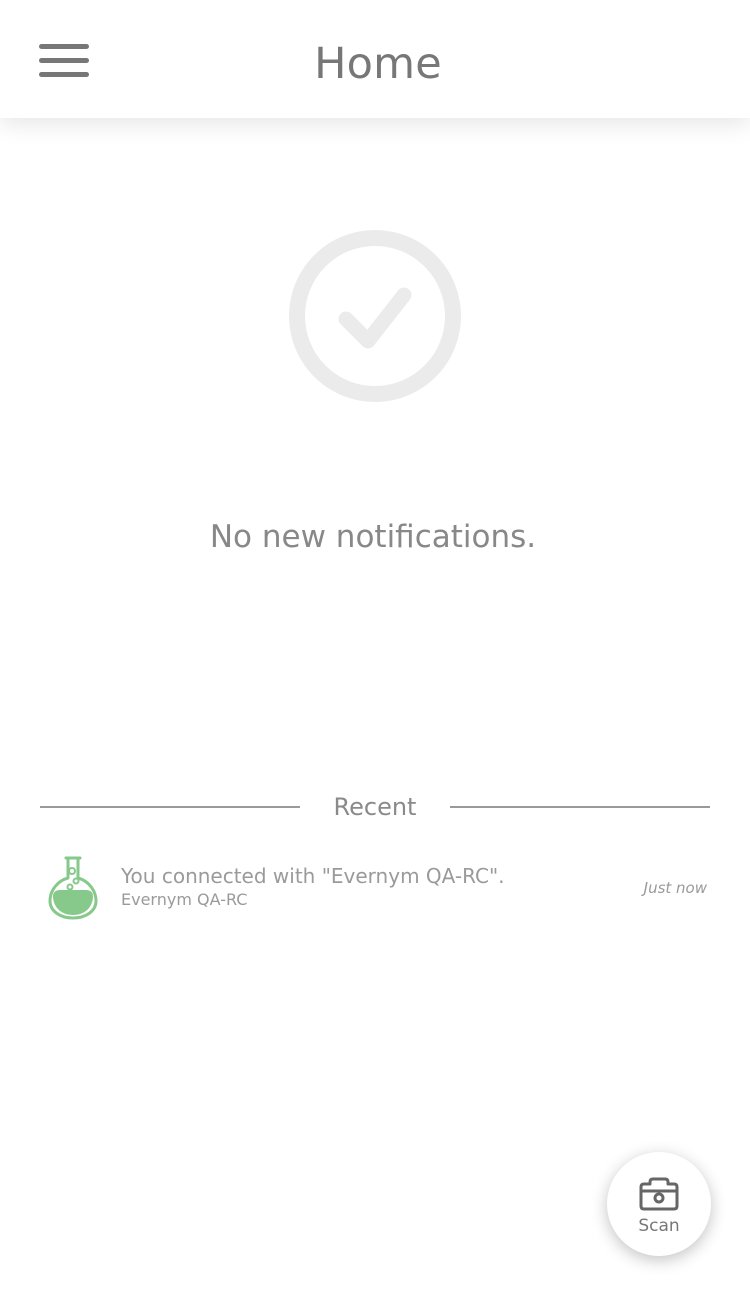  What do you see at coordinates (375, 316) in the screenshot?
I see `check-circle-icon` at bounding box center [375, 316].